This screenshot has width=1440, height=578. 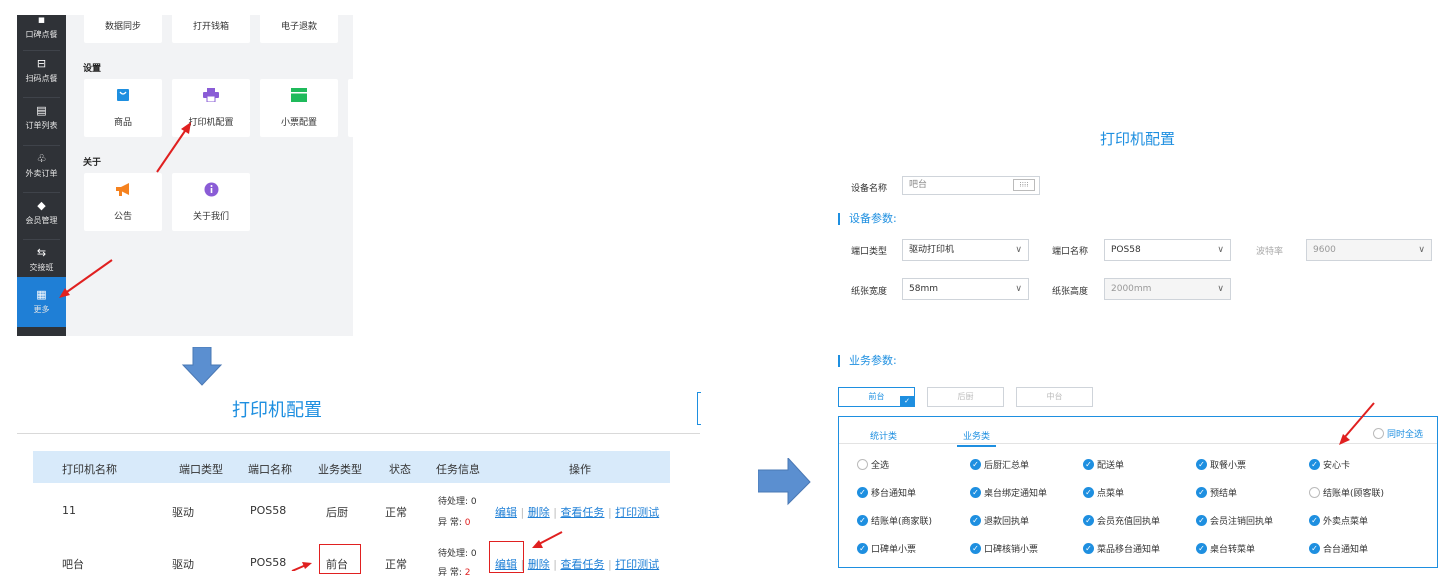 What do you see at coordinates (358, 433) in the screenshot?
I see `title-divider` at bounding box center [358, 433].